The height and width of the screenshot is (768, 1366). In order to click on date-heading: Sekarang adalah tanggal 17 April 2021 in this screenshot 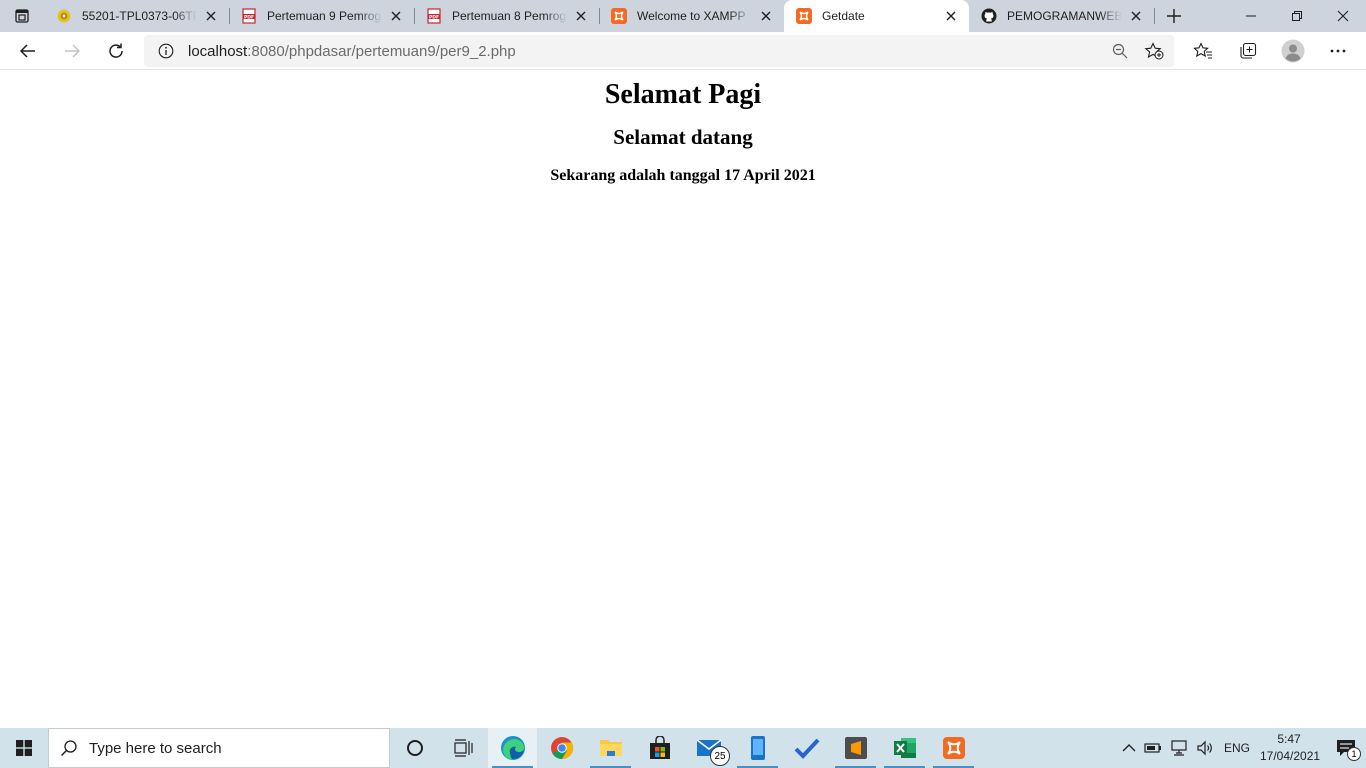, I will do `click(683, 175)`.